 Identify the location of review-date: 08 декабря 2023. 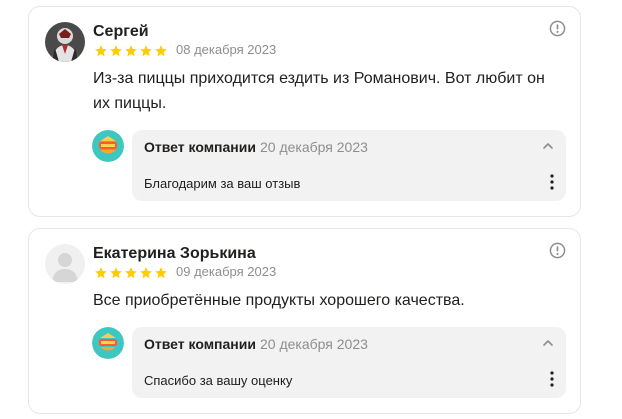
(226, 49).